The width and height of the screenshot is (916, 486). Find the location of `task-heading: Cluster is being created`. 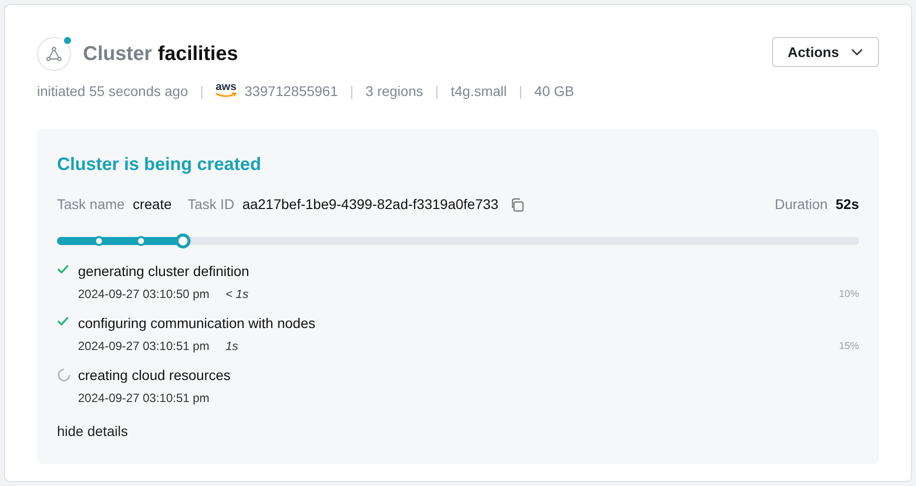

task-heading: Cluster is being created is located at coordinates (159, 164).